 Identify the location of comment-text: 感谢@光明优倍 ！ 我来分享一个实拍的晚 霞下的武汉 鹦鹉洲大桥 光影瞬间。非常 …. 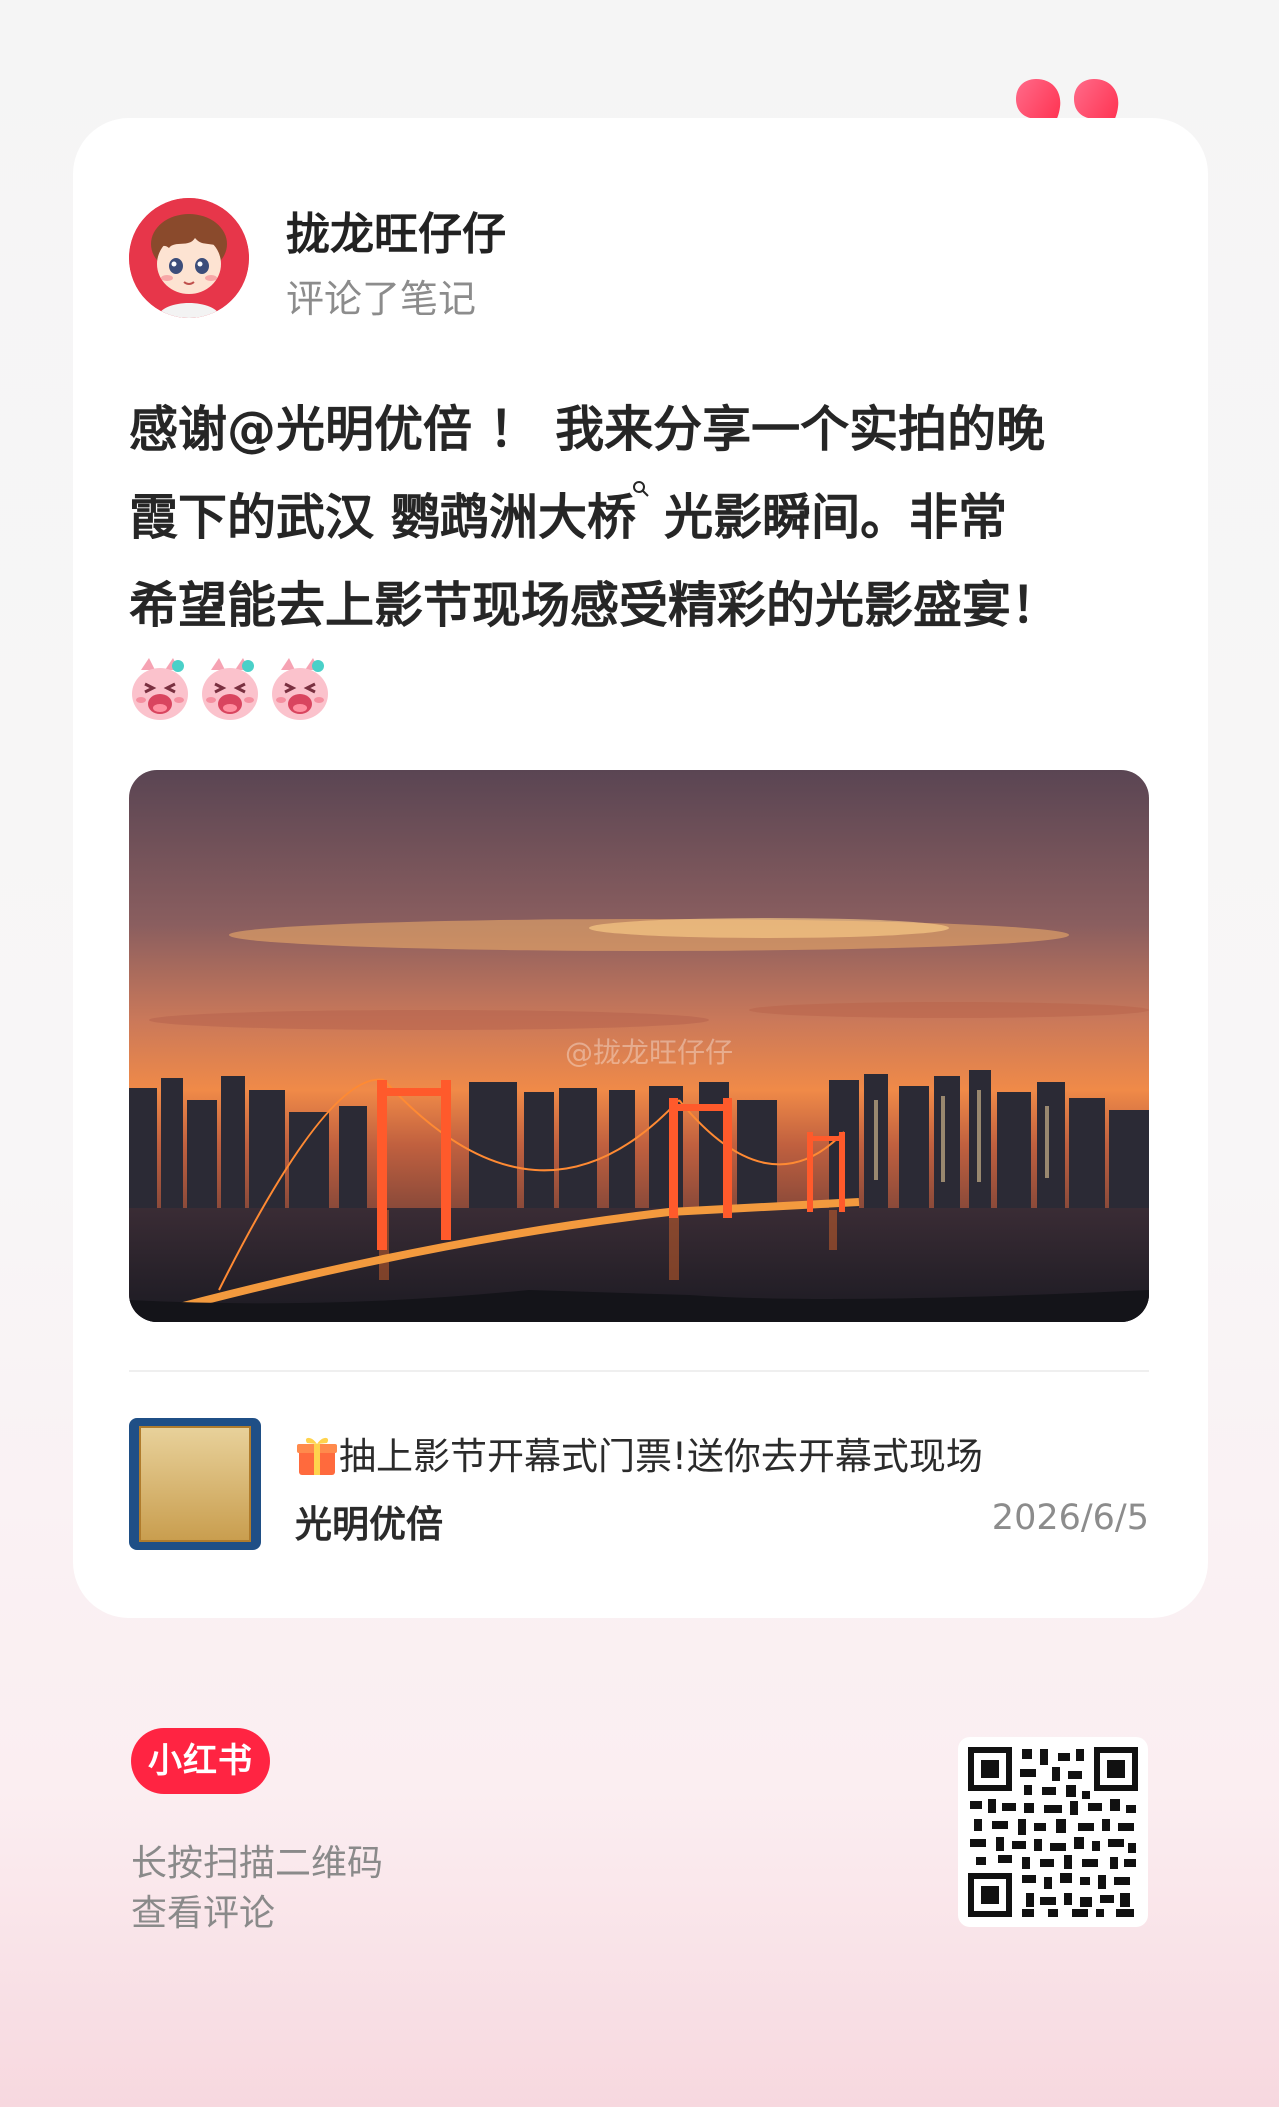
(644, 518).